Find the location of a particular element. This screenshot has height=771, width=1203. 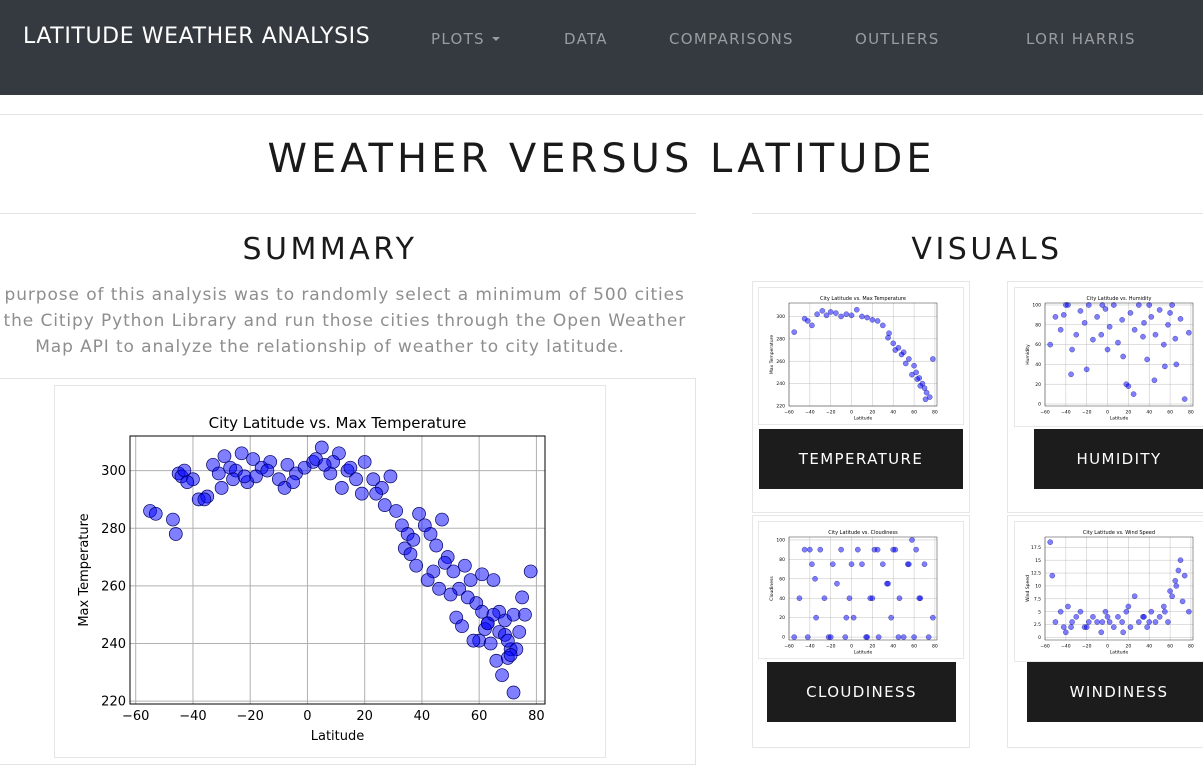

nav-comparisons: COMPARISONS is located at coordinates (731, 39).